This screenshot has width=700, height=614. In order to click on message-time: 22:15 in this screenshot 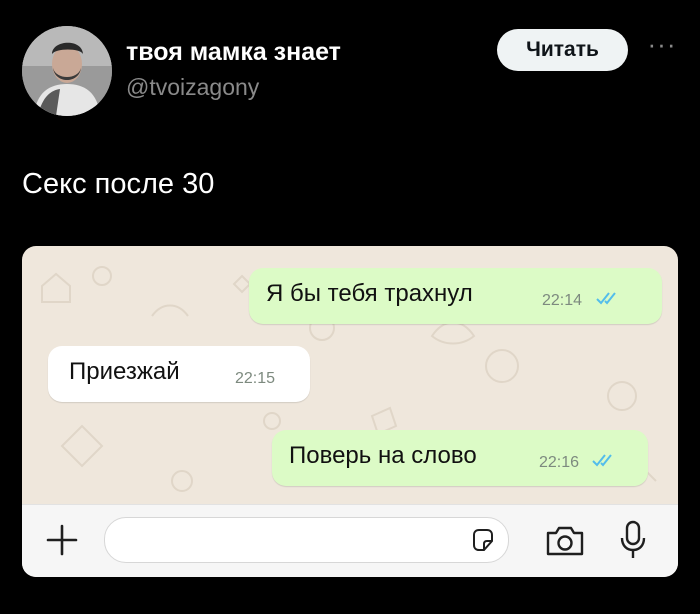, I will do `click(255, 378)`.